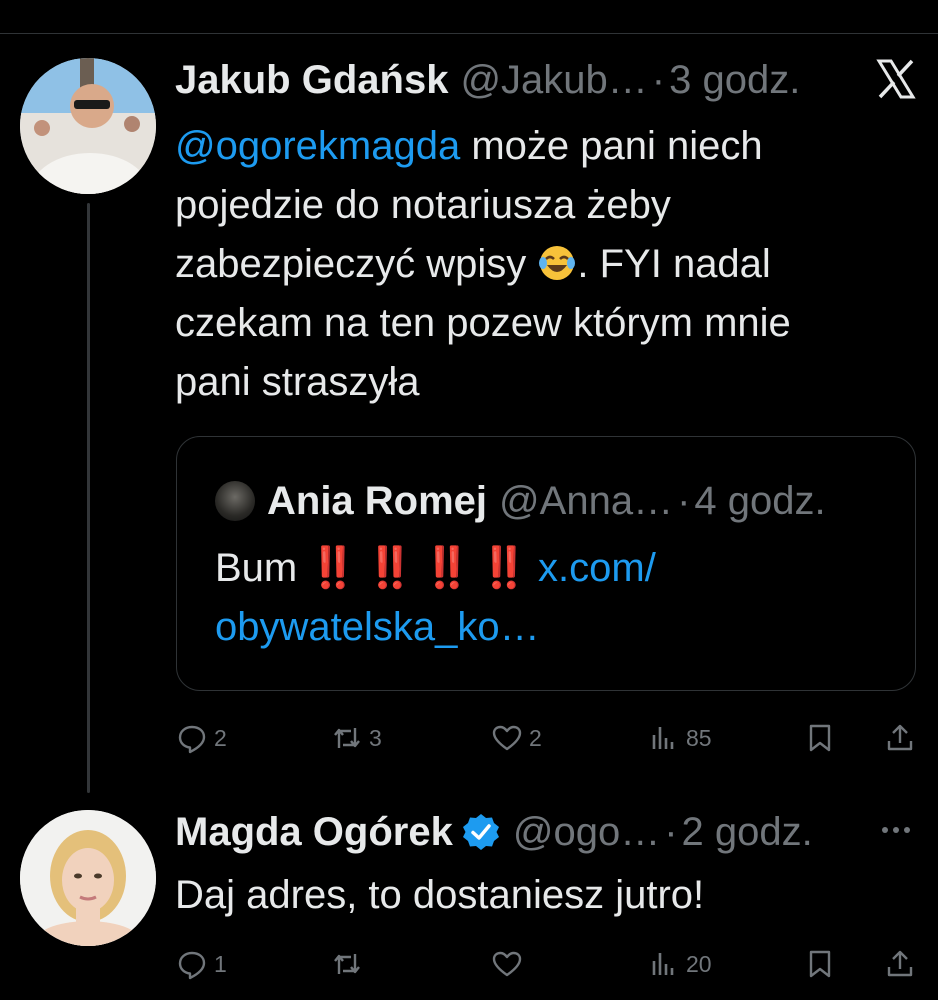 The image size is (938, 1000). I want to click on tweet-header: Magda Ogórek @ogo… · 2 godz., so click(494, 832).